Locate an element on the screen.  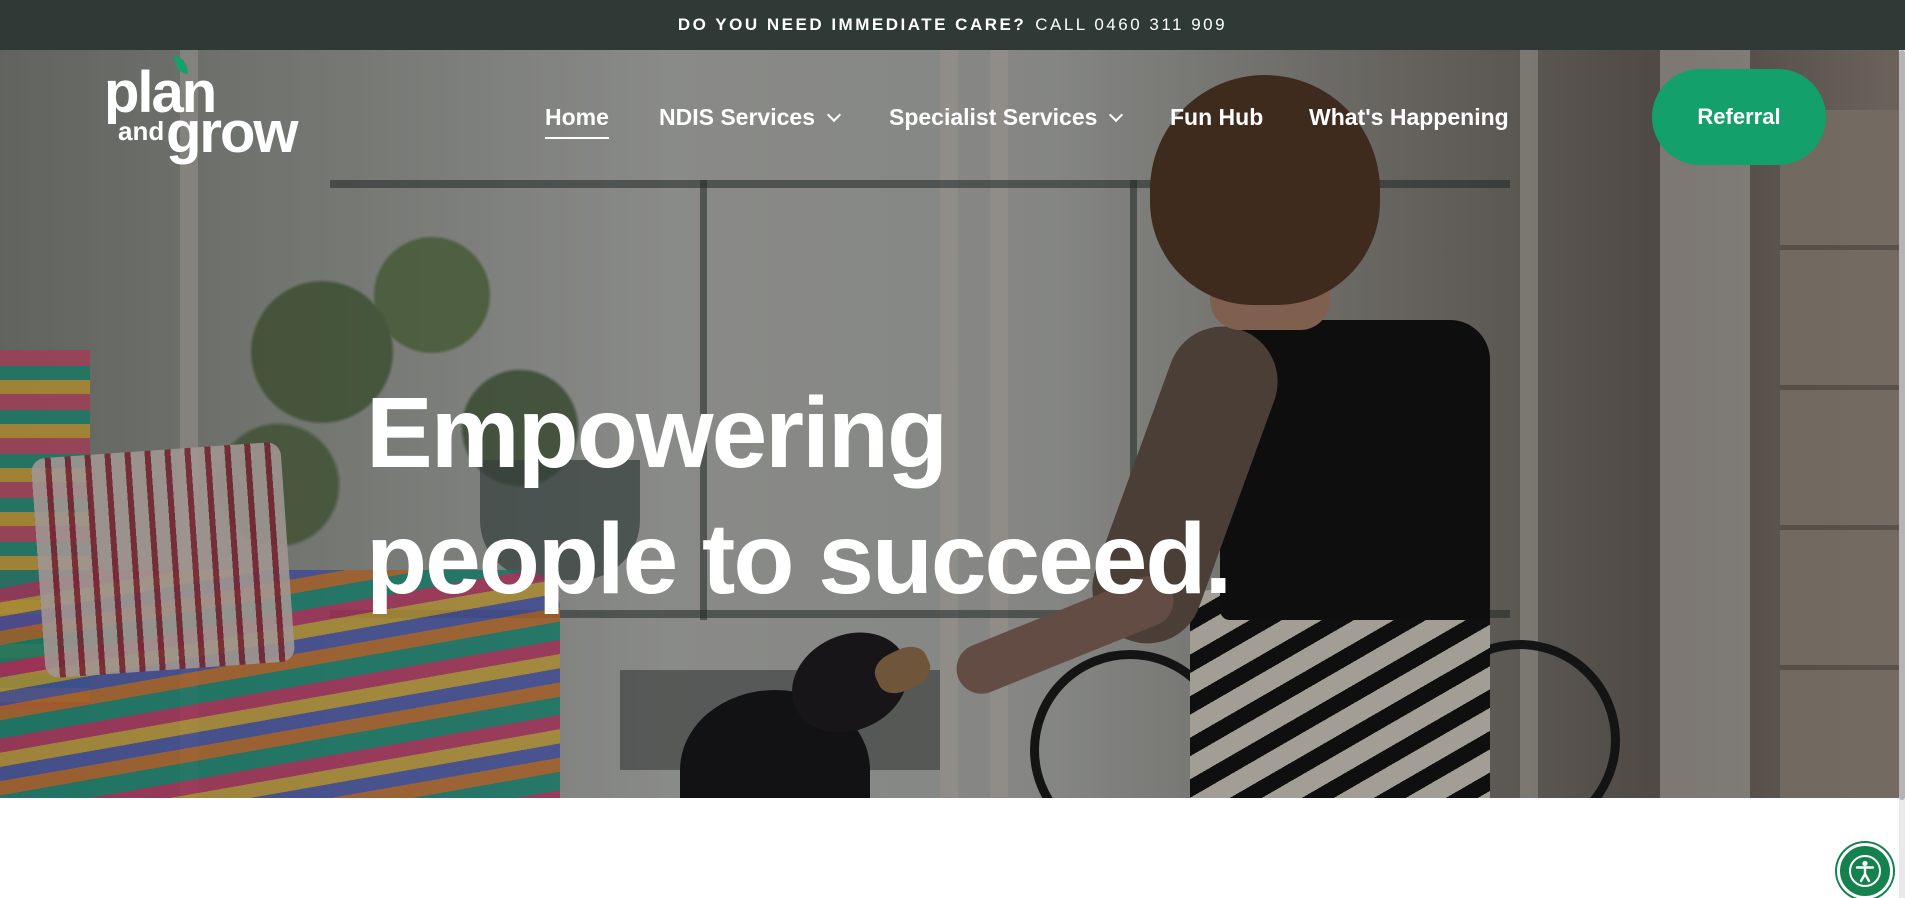
accessibility-button is located at coordinates (1865, 870).